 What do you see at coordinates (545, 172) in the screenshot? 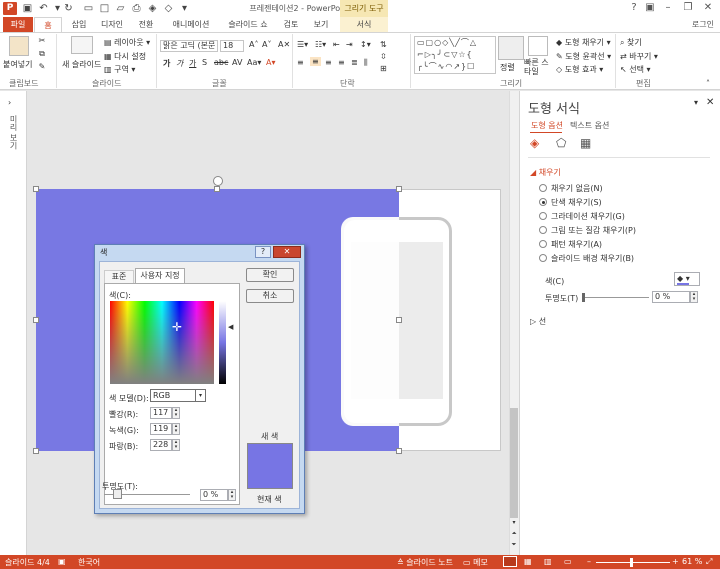
I see `fill-section-header: ◢ 채우기` at bounding box center [545, 172].